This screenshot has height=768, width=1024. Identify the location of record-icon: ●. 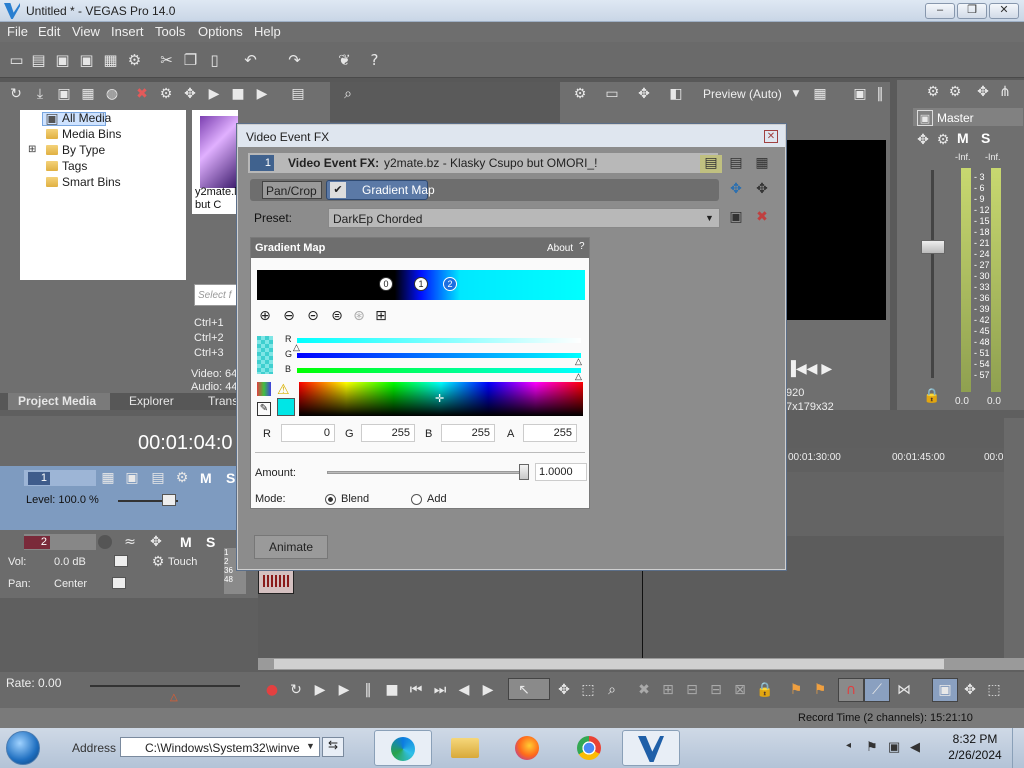
(272, 690).